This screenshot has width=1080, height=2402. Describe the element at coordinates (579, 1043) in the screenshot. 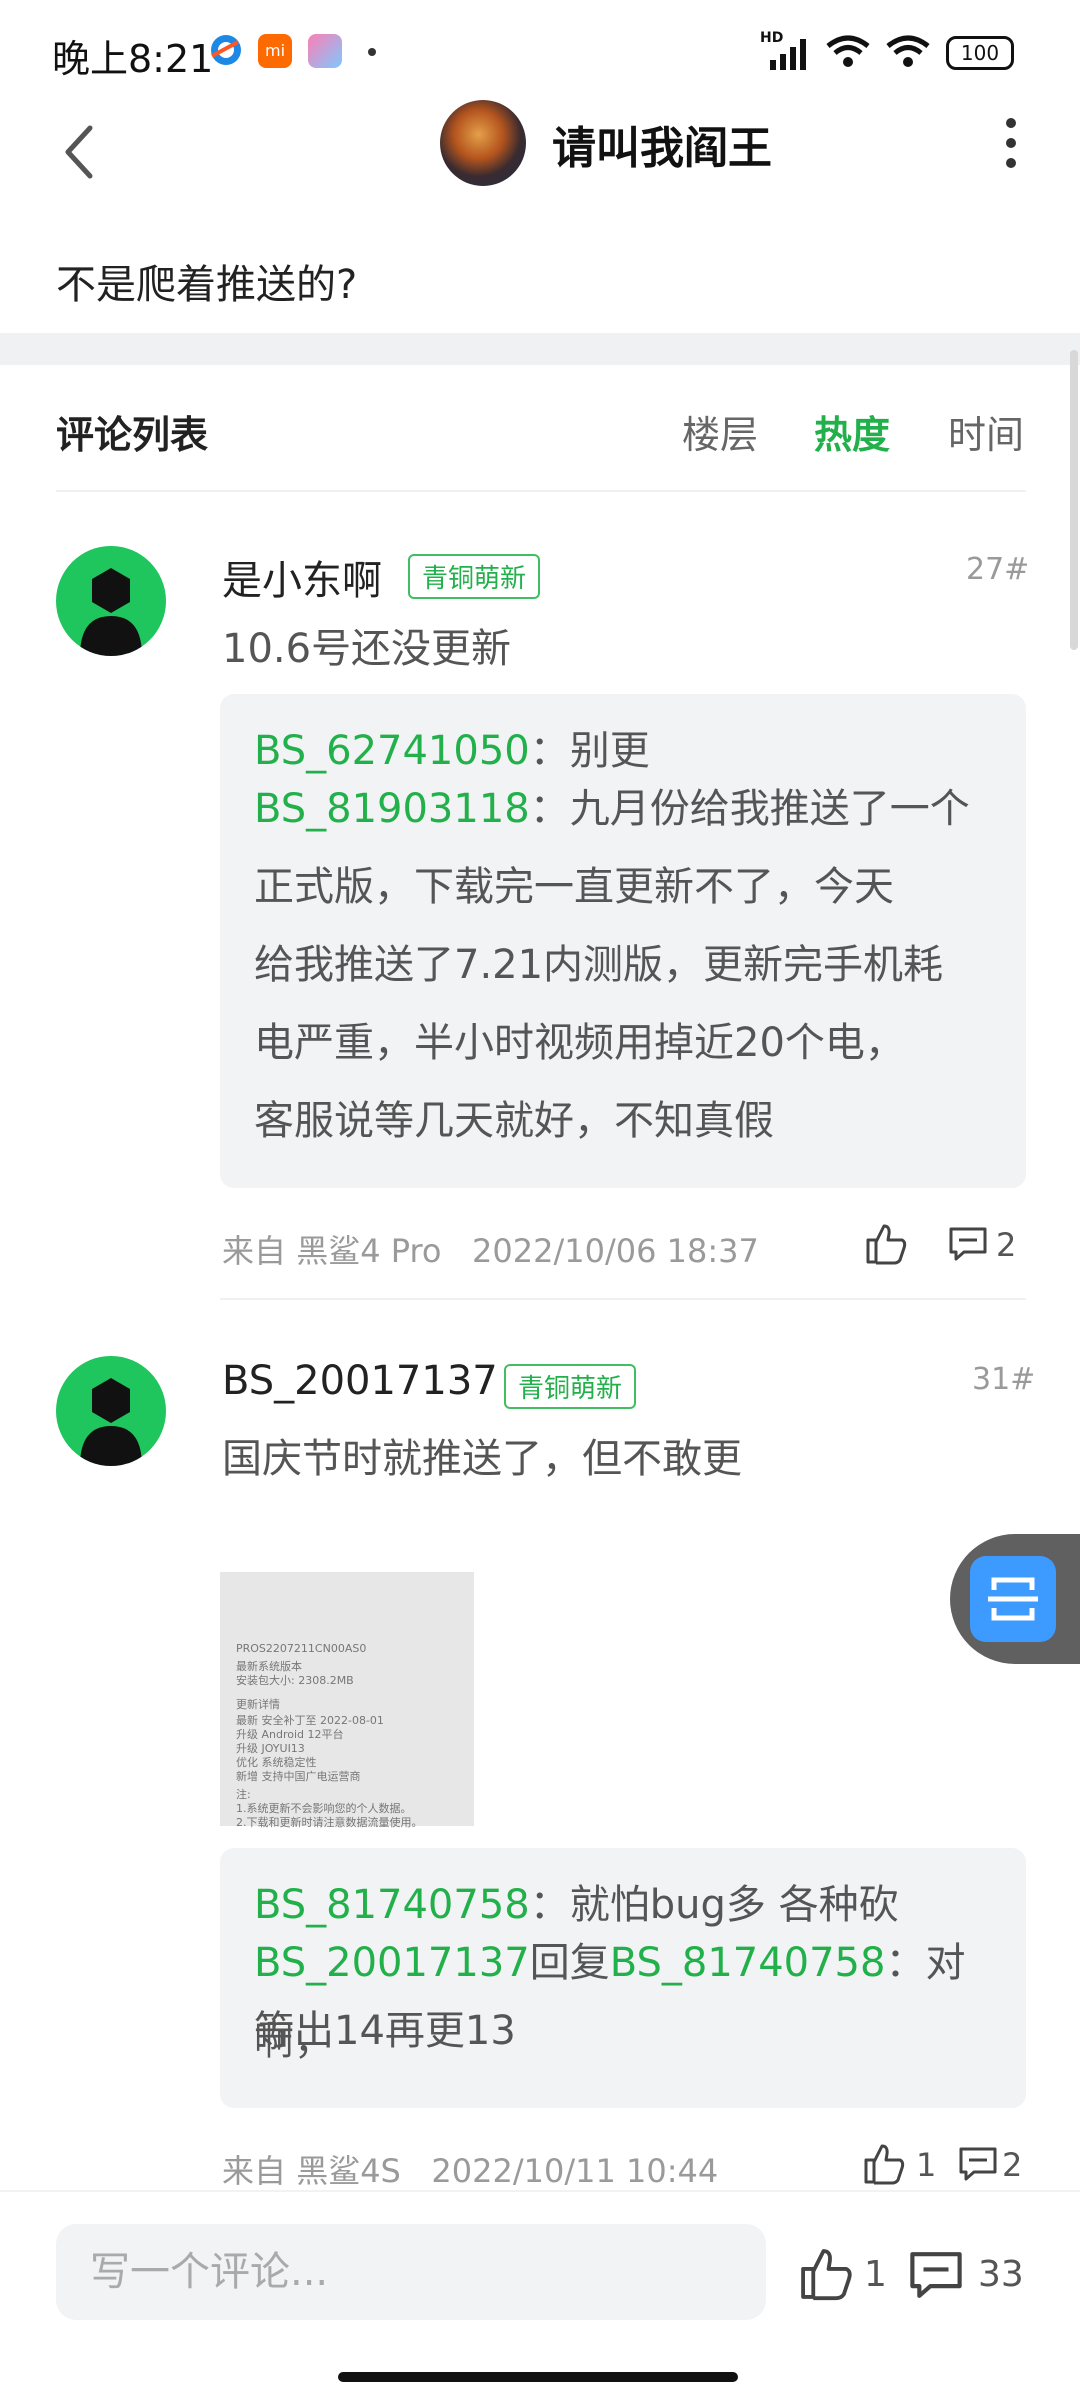

I see `reply-text-line: 电严重，半小时视频用掉近20个电，` at that location.